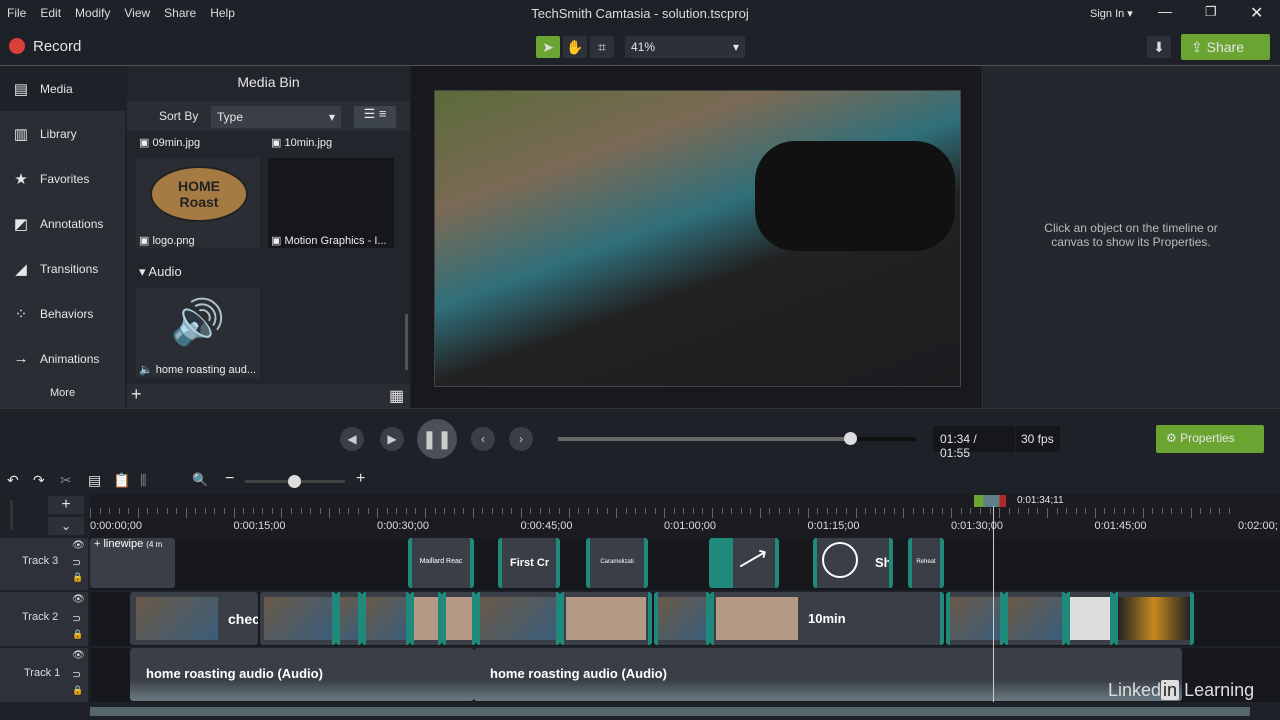 This screenshot has width=1280, height=720. Describe the element at coordinates (94, 480) in the screenshot. I see `copy-button: ▤` at that location.